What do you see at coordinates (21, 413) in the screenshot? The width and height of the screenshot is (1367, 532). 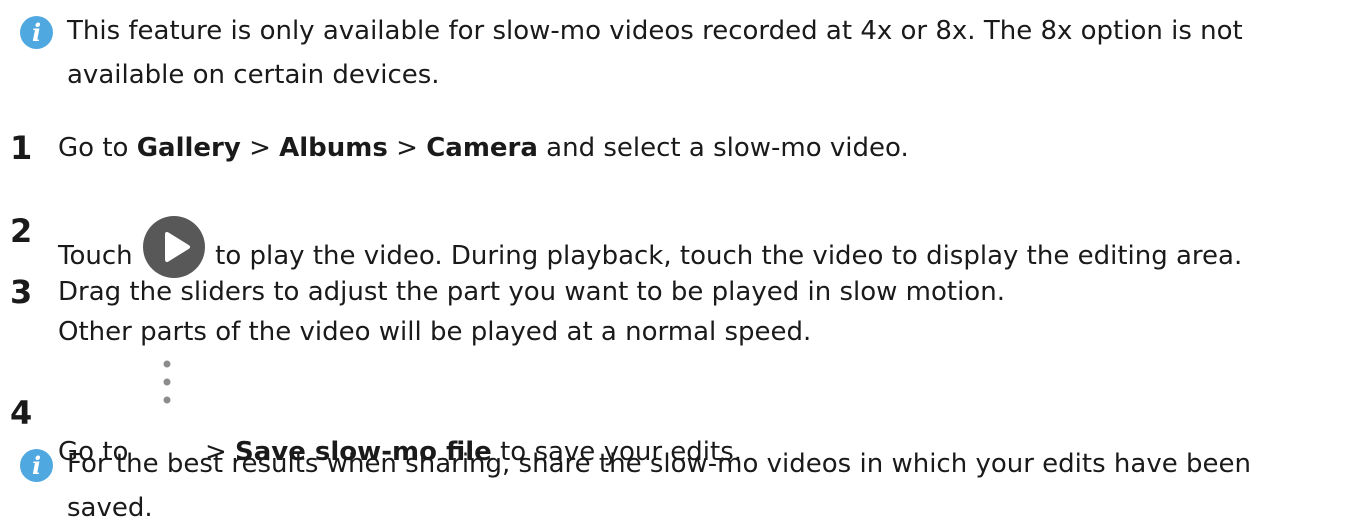 I see `step-number: 4` at bounding box center [21, 413].